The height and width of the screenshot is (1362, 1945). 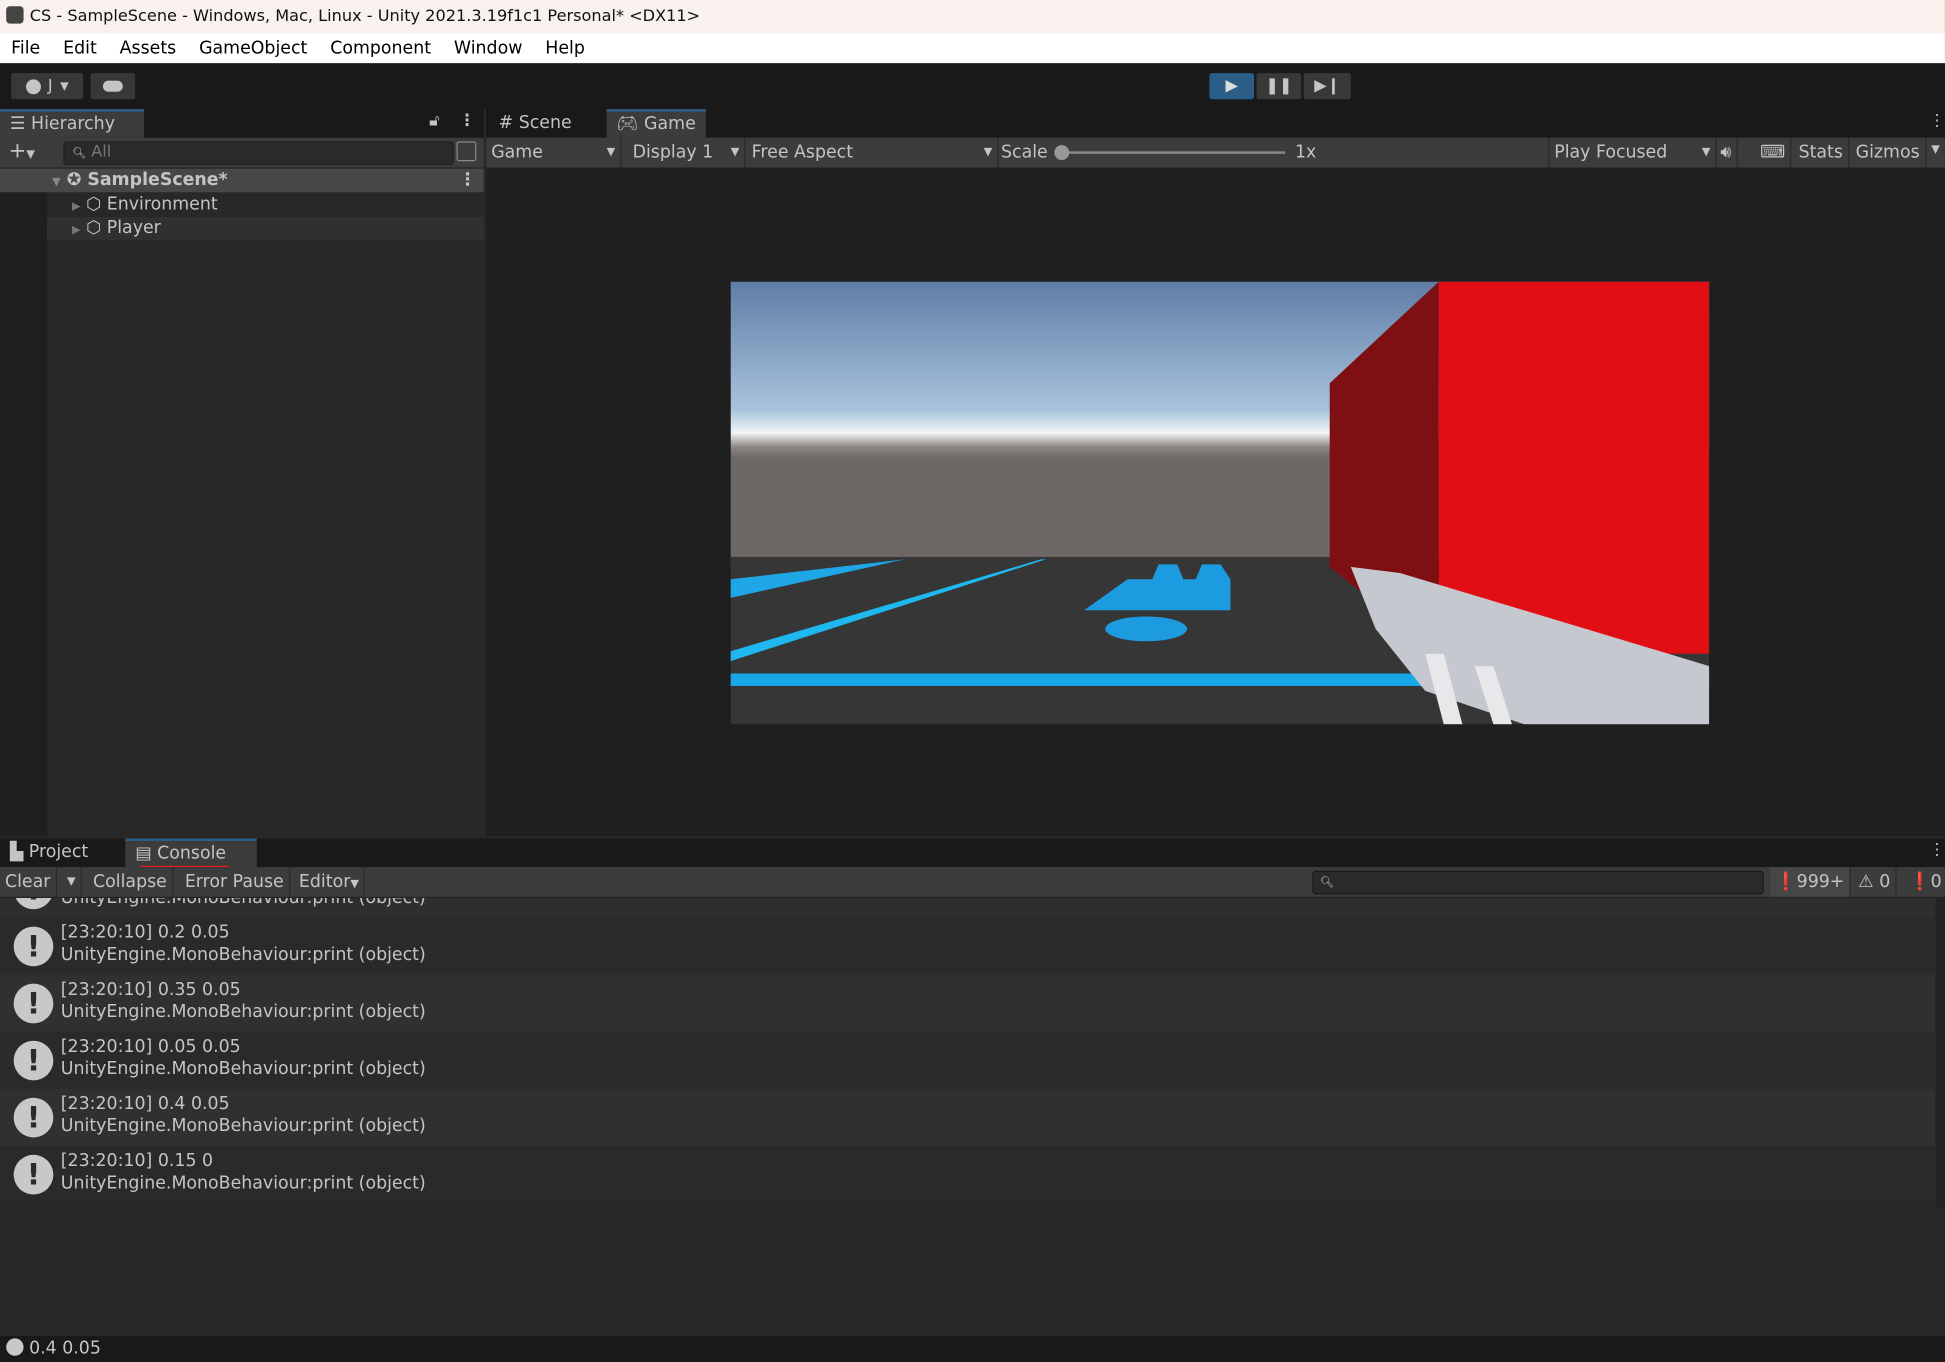 I want to click on tab-project: ▙ Project, so click(x=49, y=853).